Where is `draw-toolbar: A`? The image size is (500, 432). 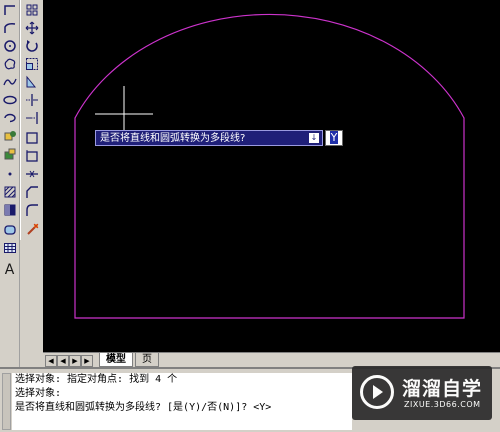 draw-toolbar: A is located at coordinates (10, 185).